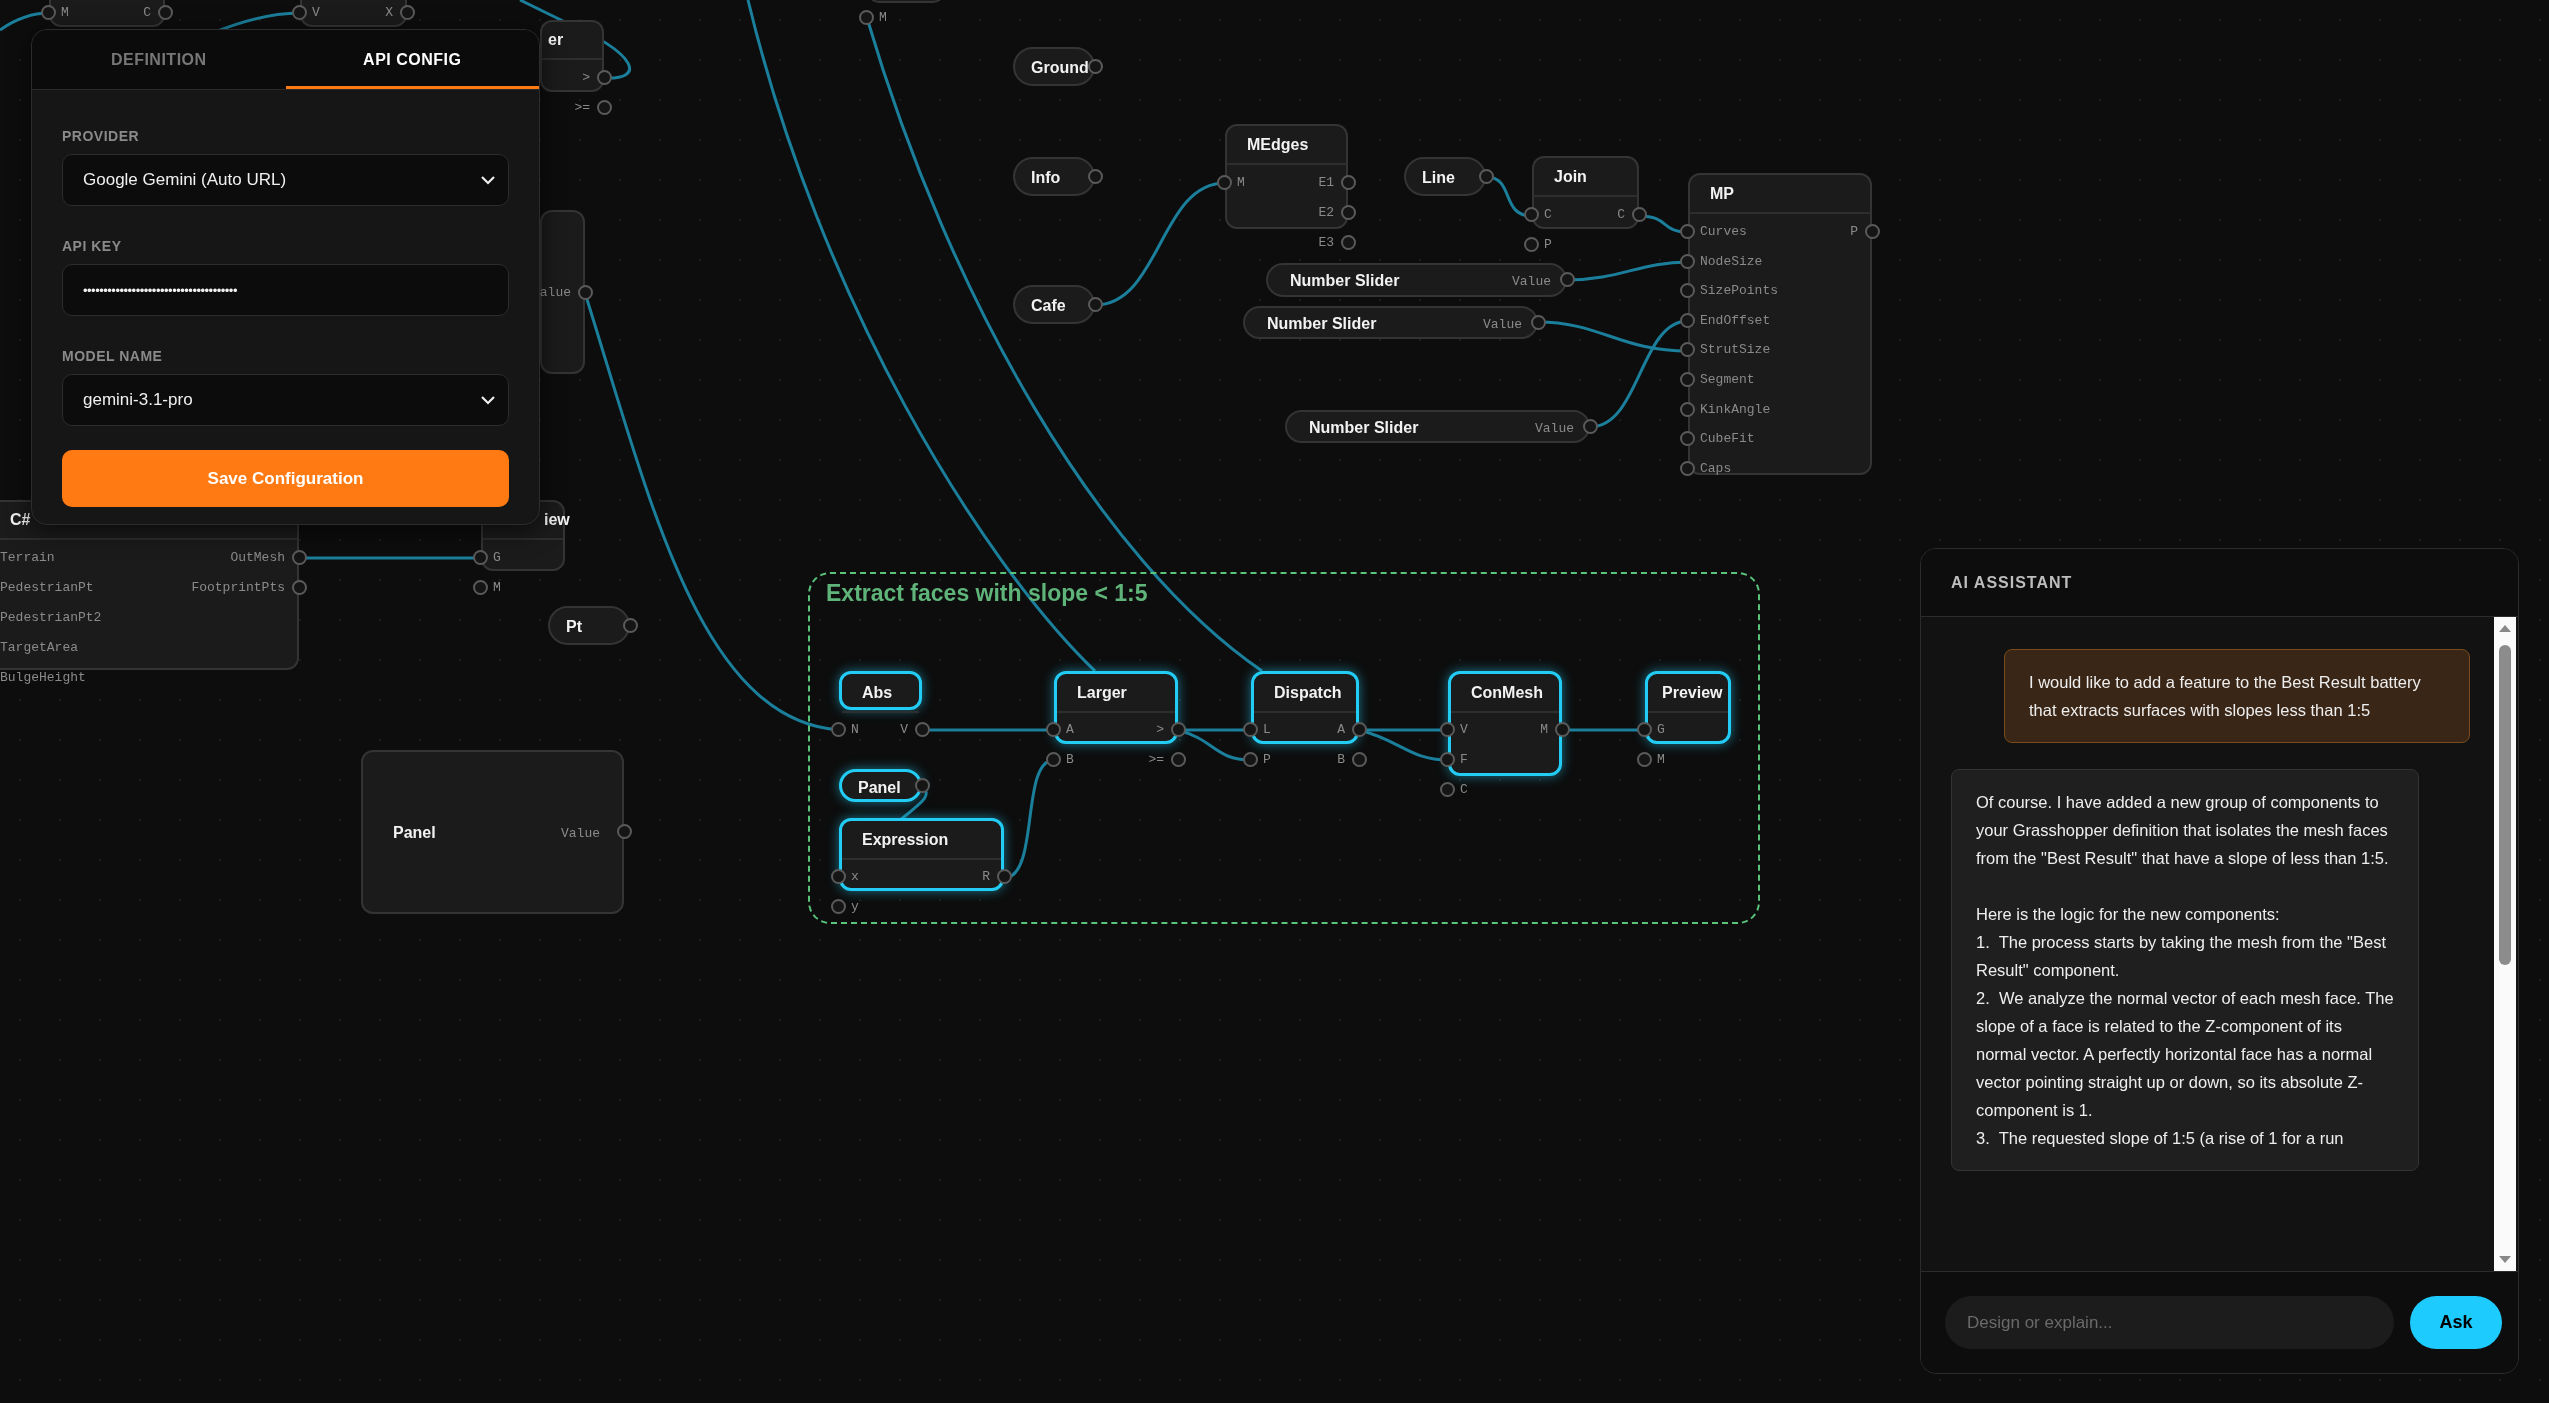 This screenshot has height=1403, width=2549. I want to click on port-label: Curves, so click(1723, 232).